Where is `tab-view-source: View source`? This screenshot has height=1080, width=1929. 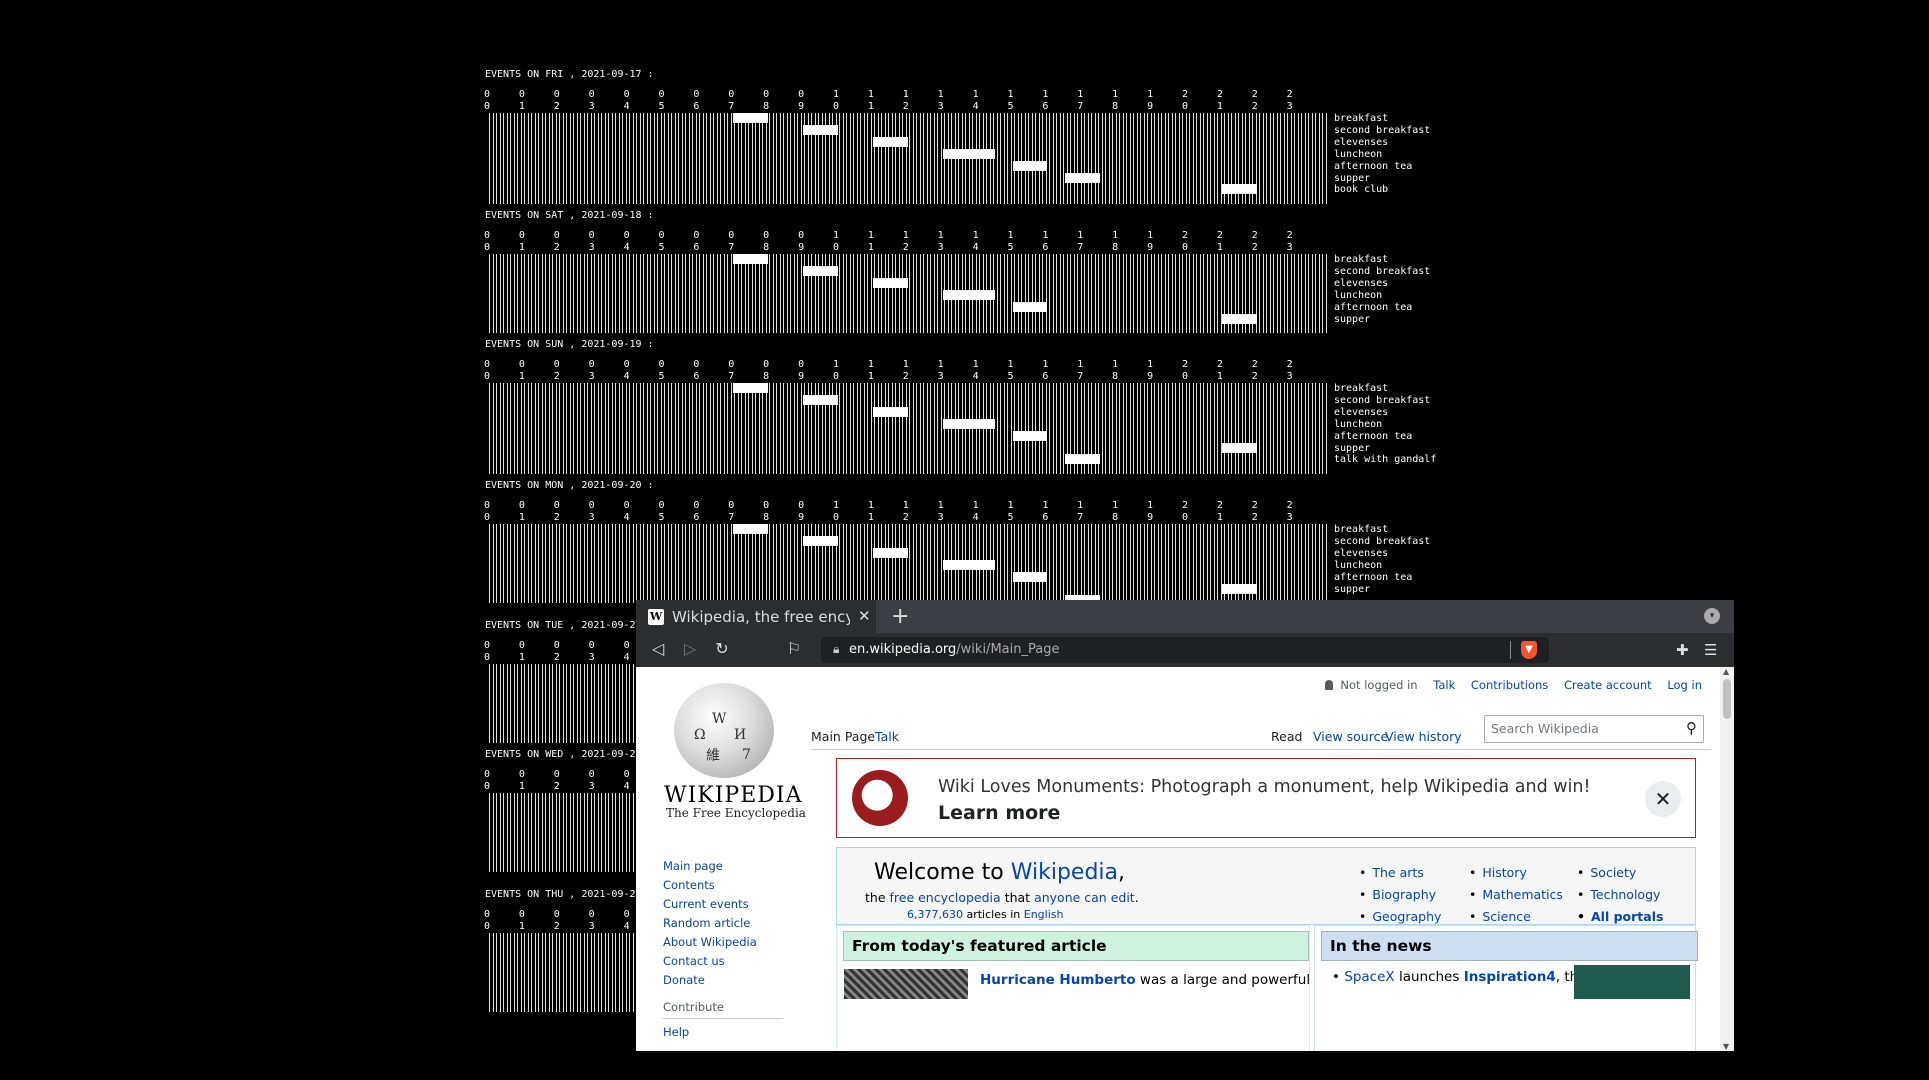 tab-view-source: View source is located at coordinates (1350, 736).